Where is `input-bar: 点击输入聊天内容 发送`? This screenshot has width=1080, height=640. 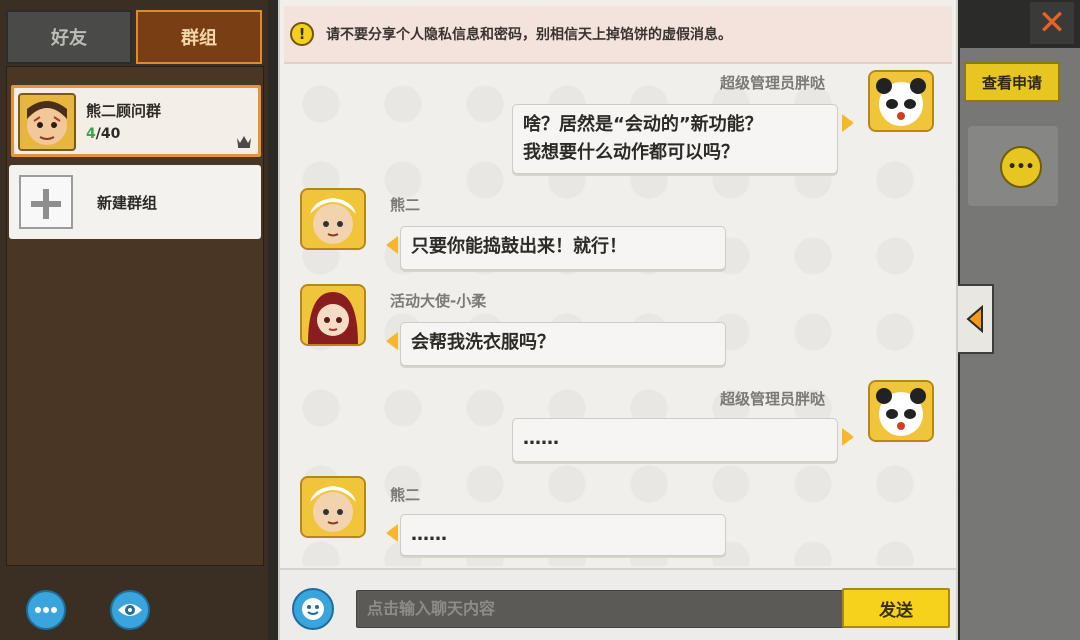
input-bar: 点击输入聊天内容 发送 is located at coordinates (618, 604).